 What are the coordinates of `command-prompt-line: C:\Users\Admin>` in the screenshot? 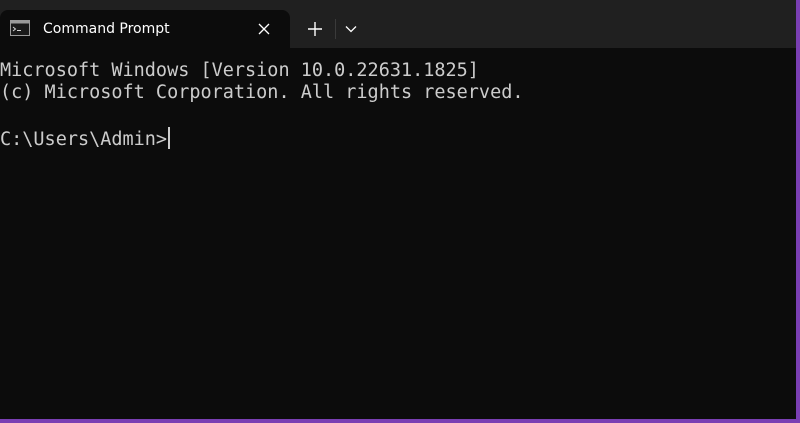 It's located at (85, 139).